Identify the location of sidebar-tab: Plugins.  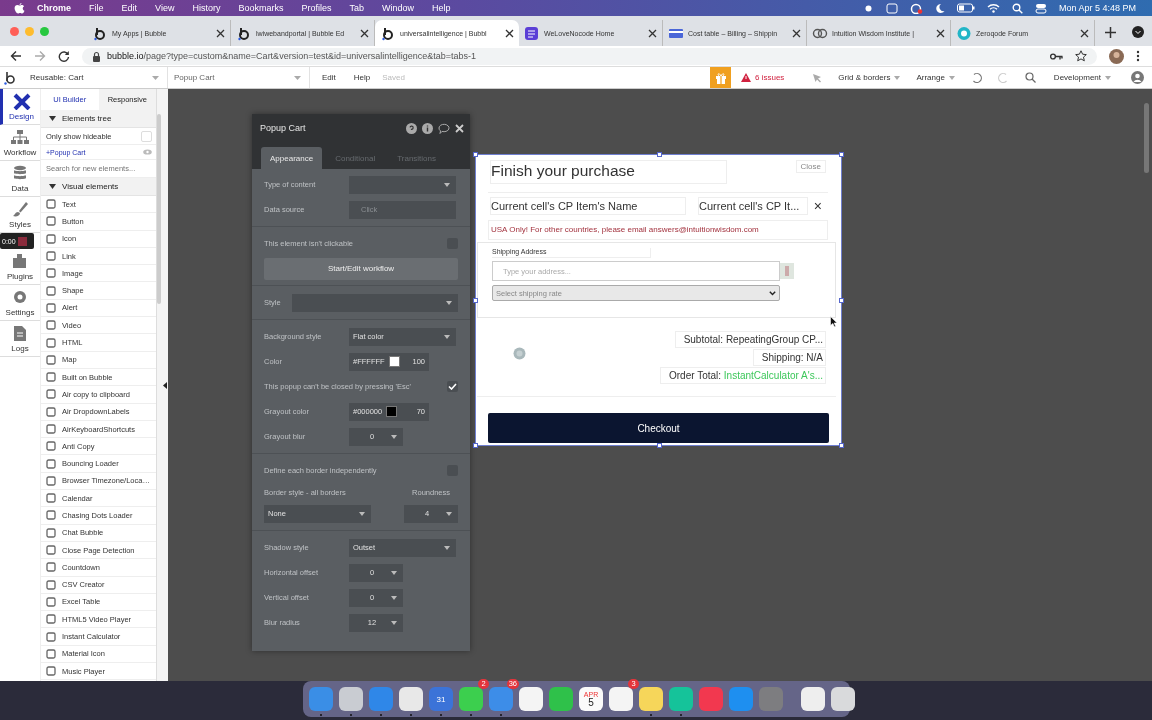
(20, 267).